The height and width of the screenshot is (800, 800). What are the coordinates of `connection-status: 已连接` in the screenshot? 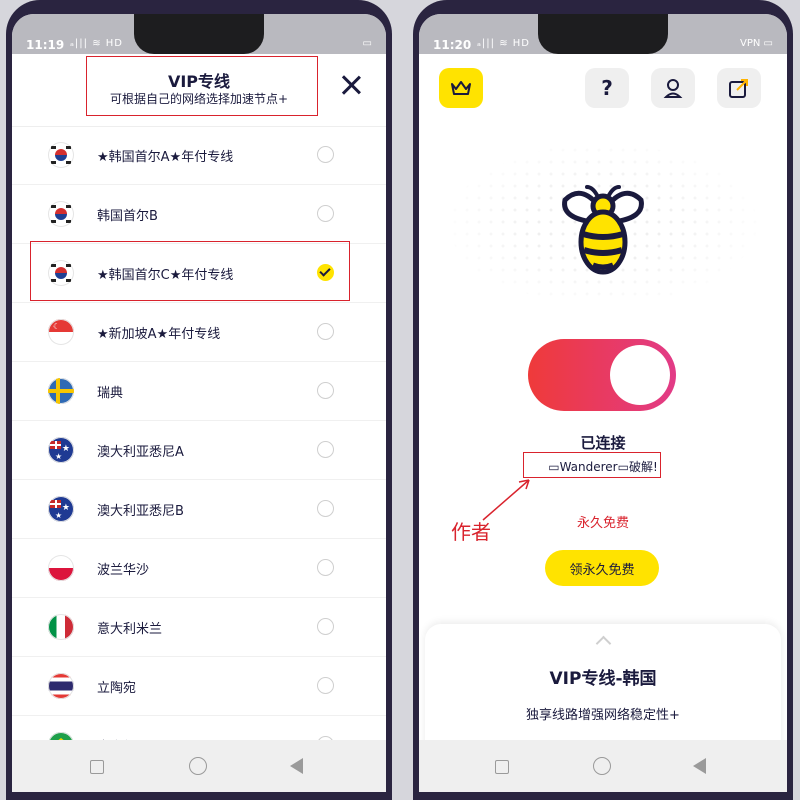 It's located at (603, 443).